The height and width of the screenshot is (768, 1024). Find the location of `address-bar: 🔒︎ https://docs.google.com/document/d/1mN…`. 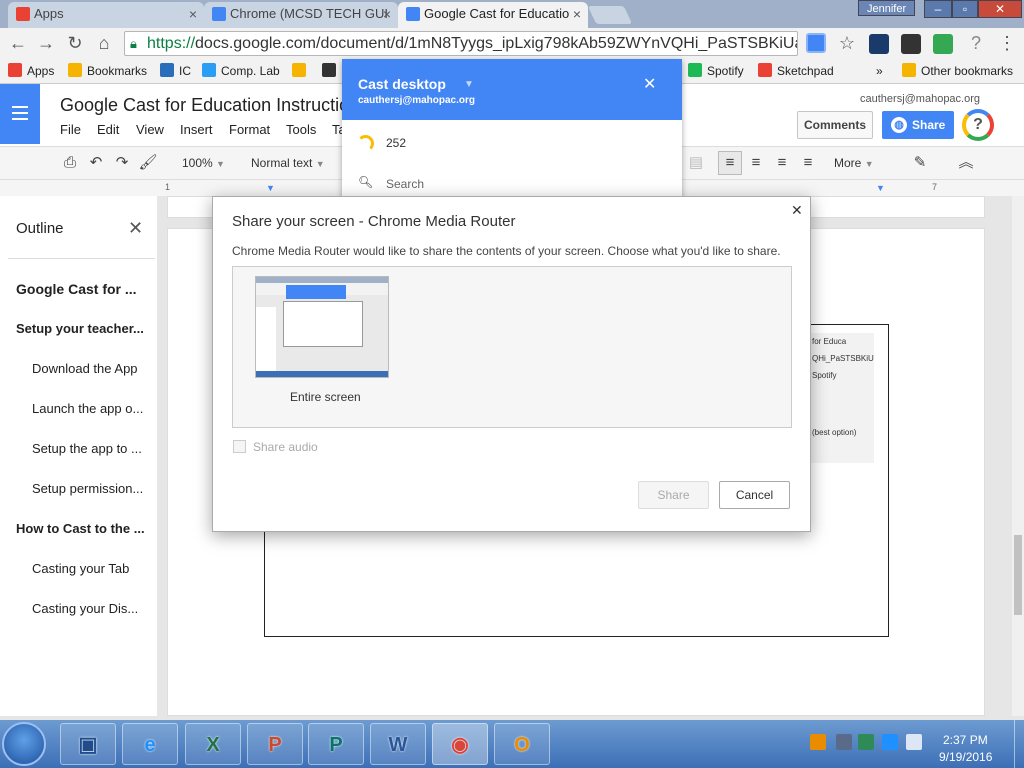

address-bar: 🔒︎ https://docs.google.com/document/d/1mN… is located at coordinates (461, 43).